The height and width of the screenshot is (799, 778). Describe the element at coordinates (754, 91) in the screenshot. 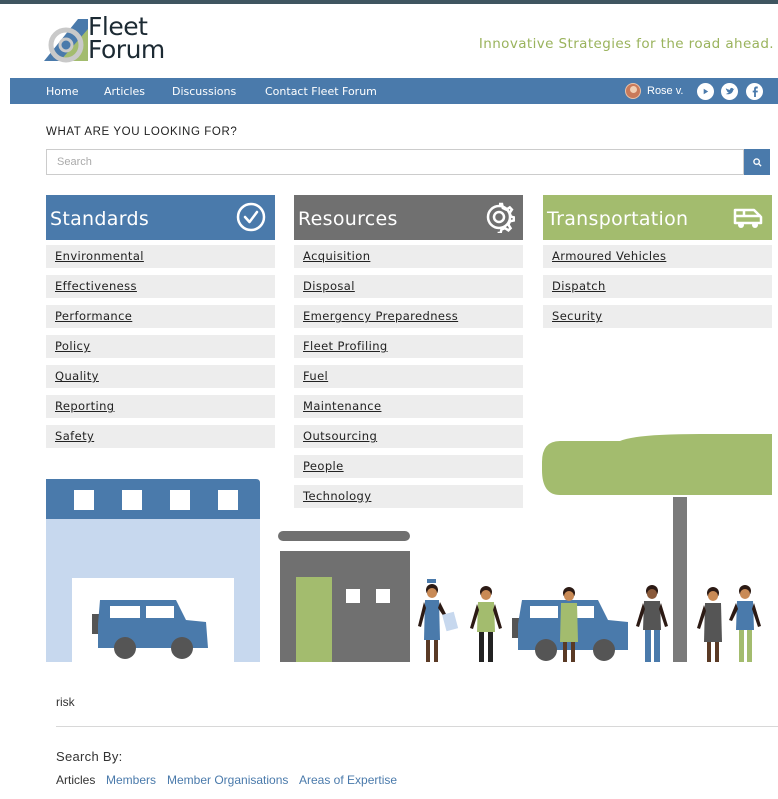

I see `facebook-icon` at that location.